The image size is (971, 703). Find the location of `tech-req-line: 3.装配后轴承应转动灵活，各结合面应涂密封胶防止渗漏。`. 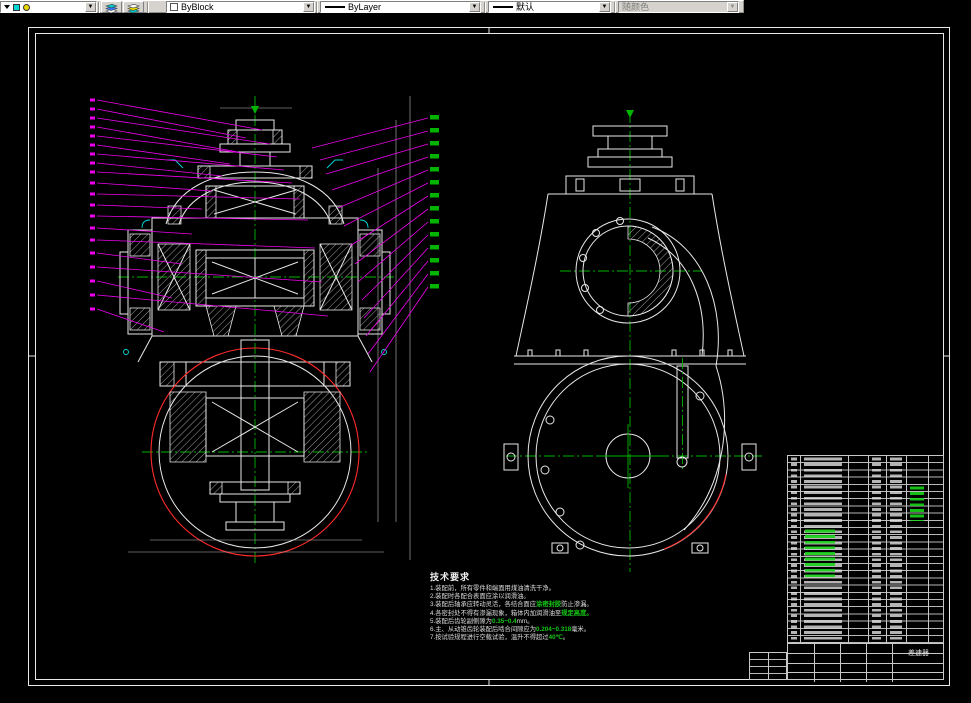

tech-req-line: 3.装配后轴承应转动灵活，各结合面应涂密封胶防止渗漏。 is located at coordinates (511, 605).